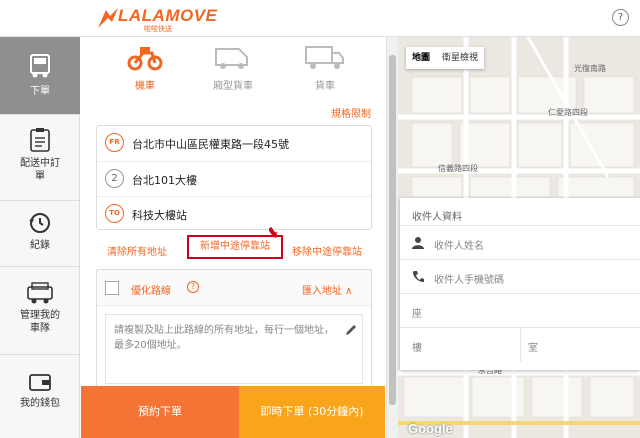  I want to click on paste-addresses-textarea: 請複製及貼上此路線的所有地址，每行一個地址，最多20個地址。, so click(234, 349).